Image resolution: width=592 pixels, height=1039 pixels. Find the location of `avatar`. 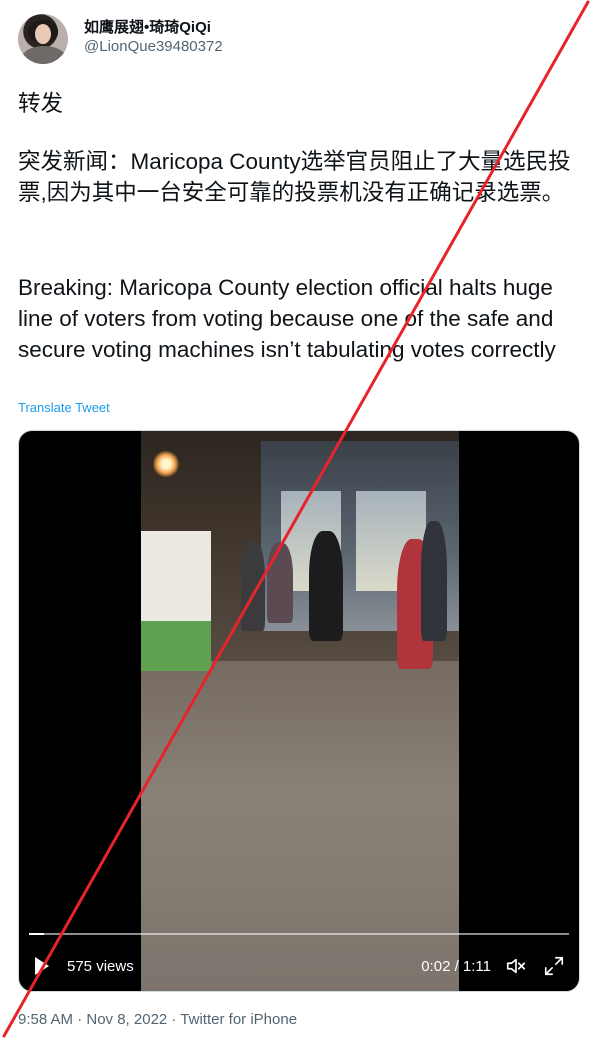

avatar is located at coordinates (43, 39).